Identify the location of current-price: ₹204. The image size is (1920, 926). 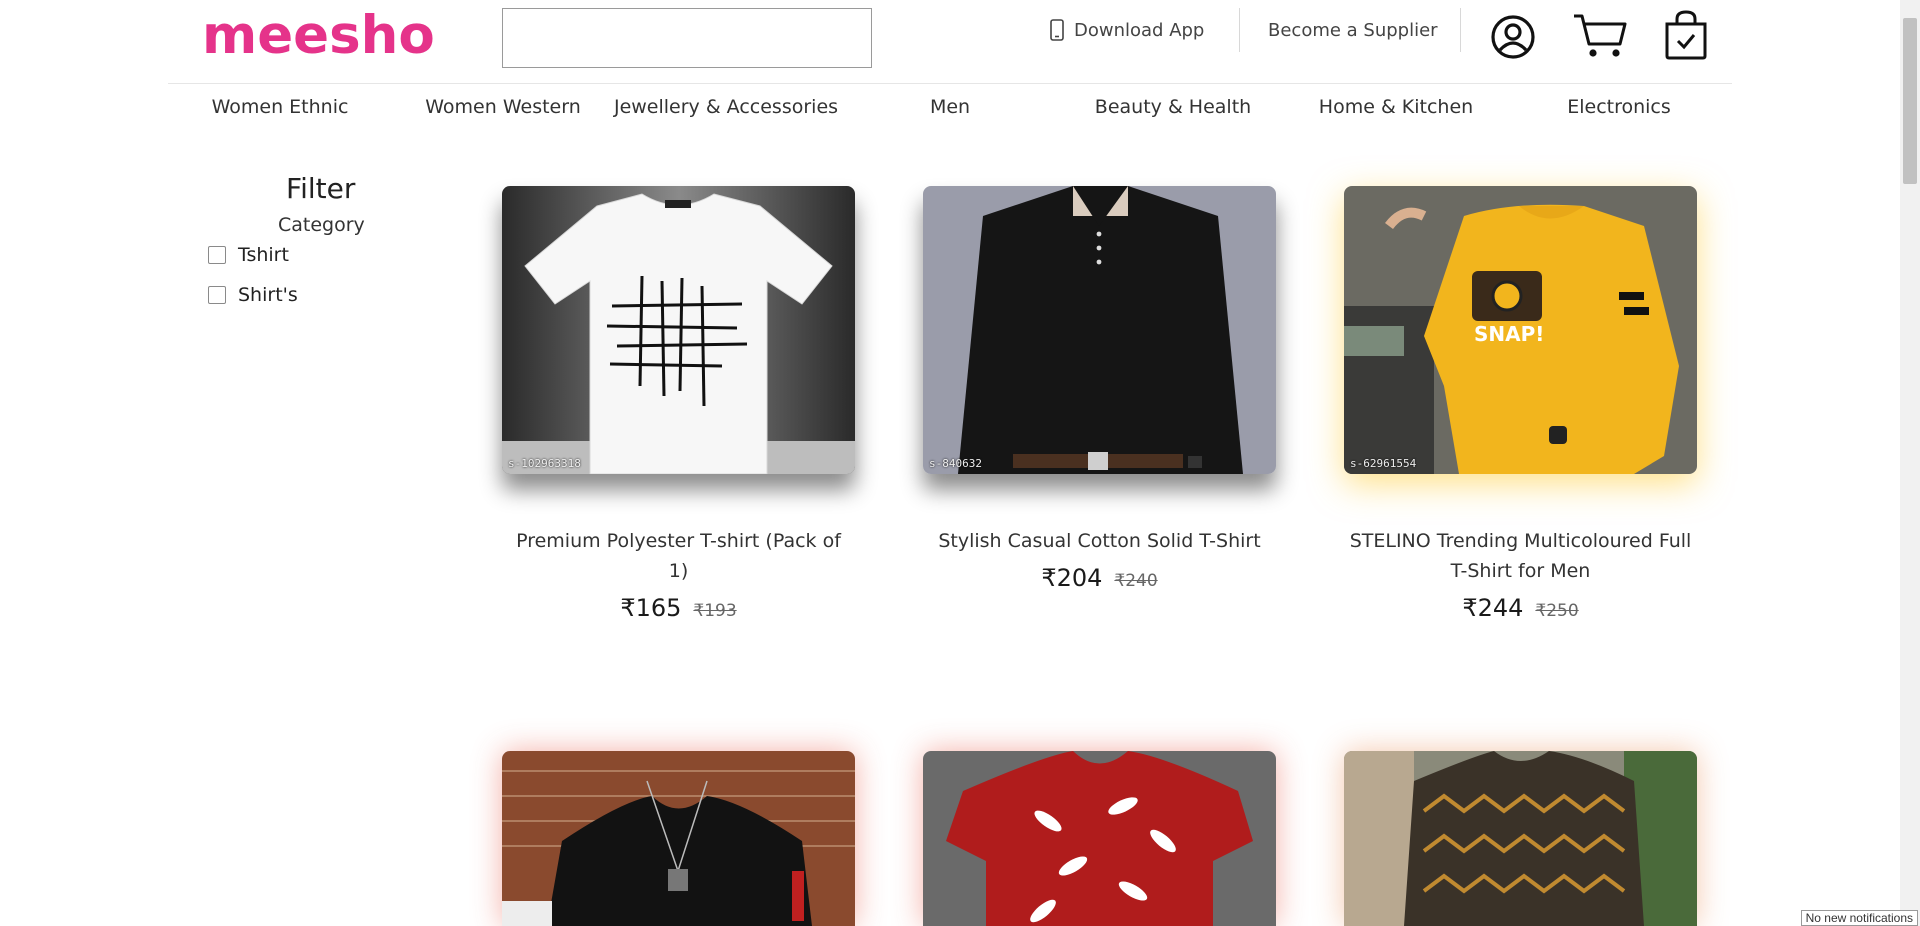
(1072, 578).